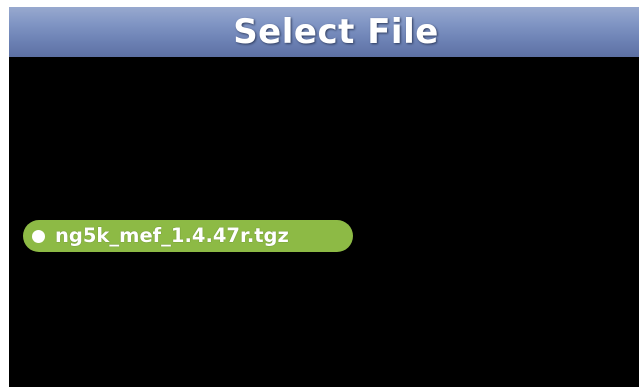 The image size is (639, 387). I want to click on title-bar: Select File, so click(324, 32).